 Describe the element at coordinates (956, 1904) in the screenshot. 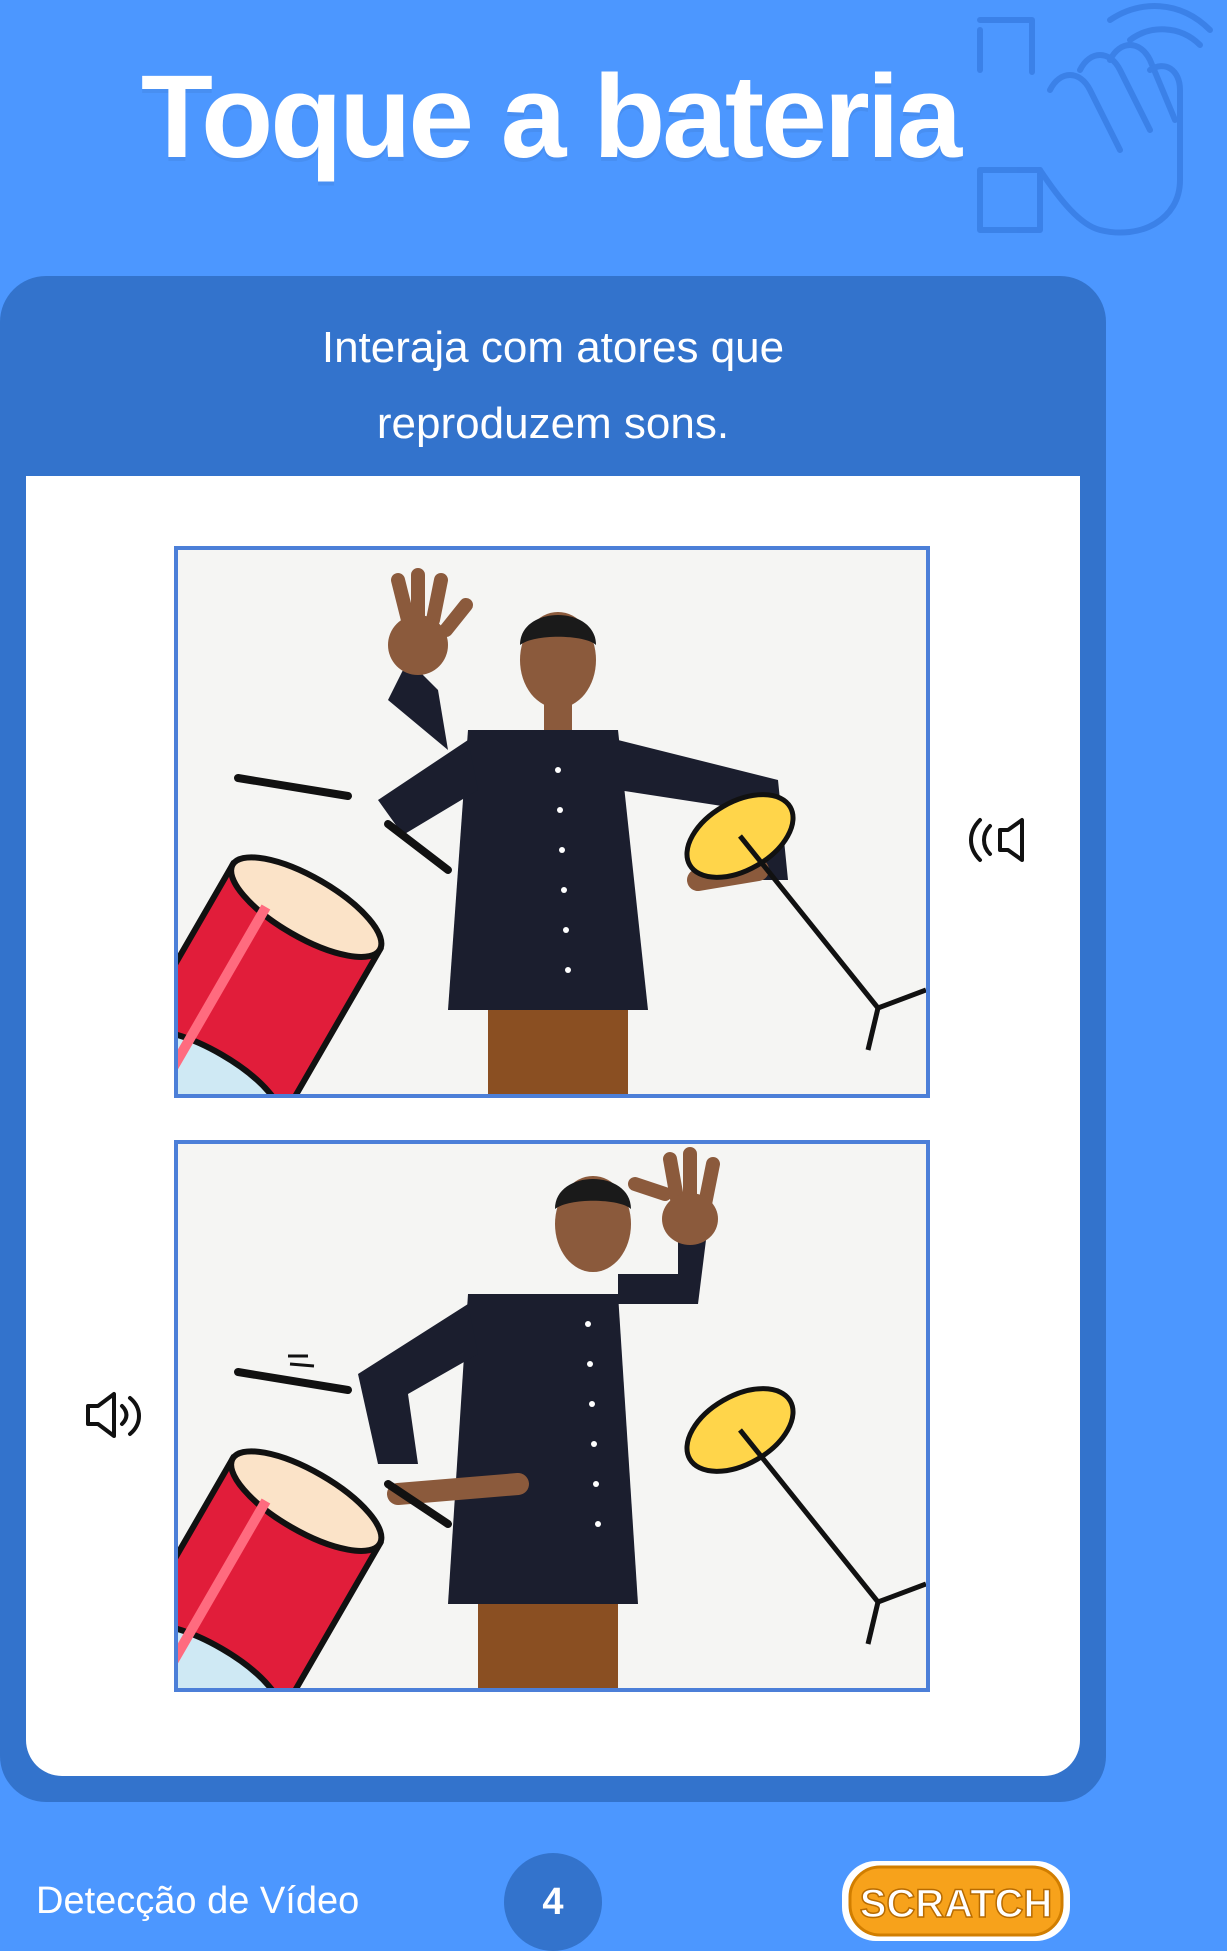

I see `scratch-logo-text: SCRATCH` at that location.